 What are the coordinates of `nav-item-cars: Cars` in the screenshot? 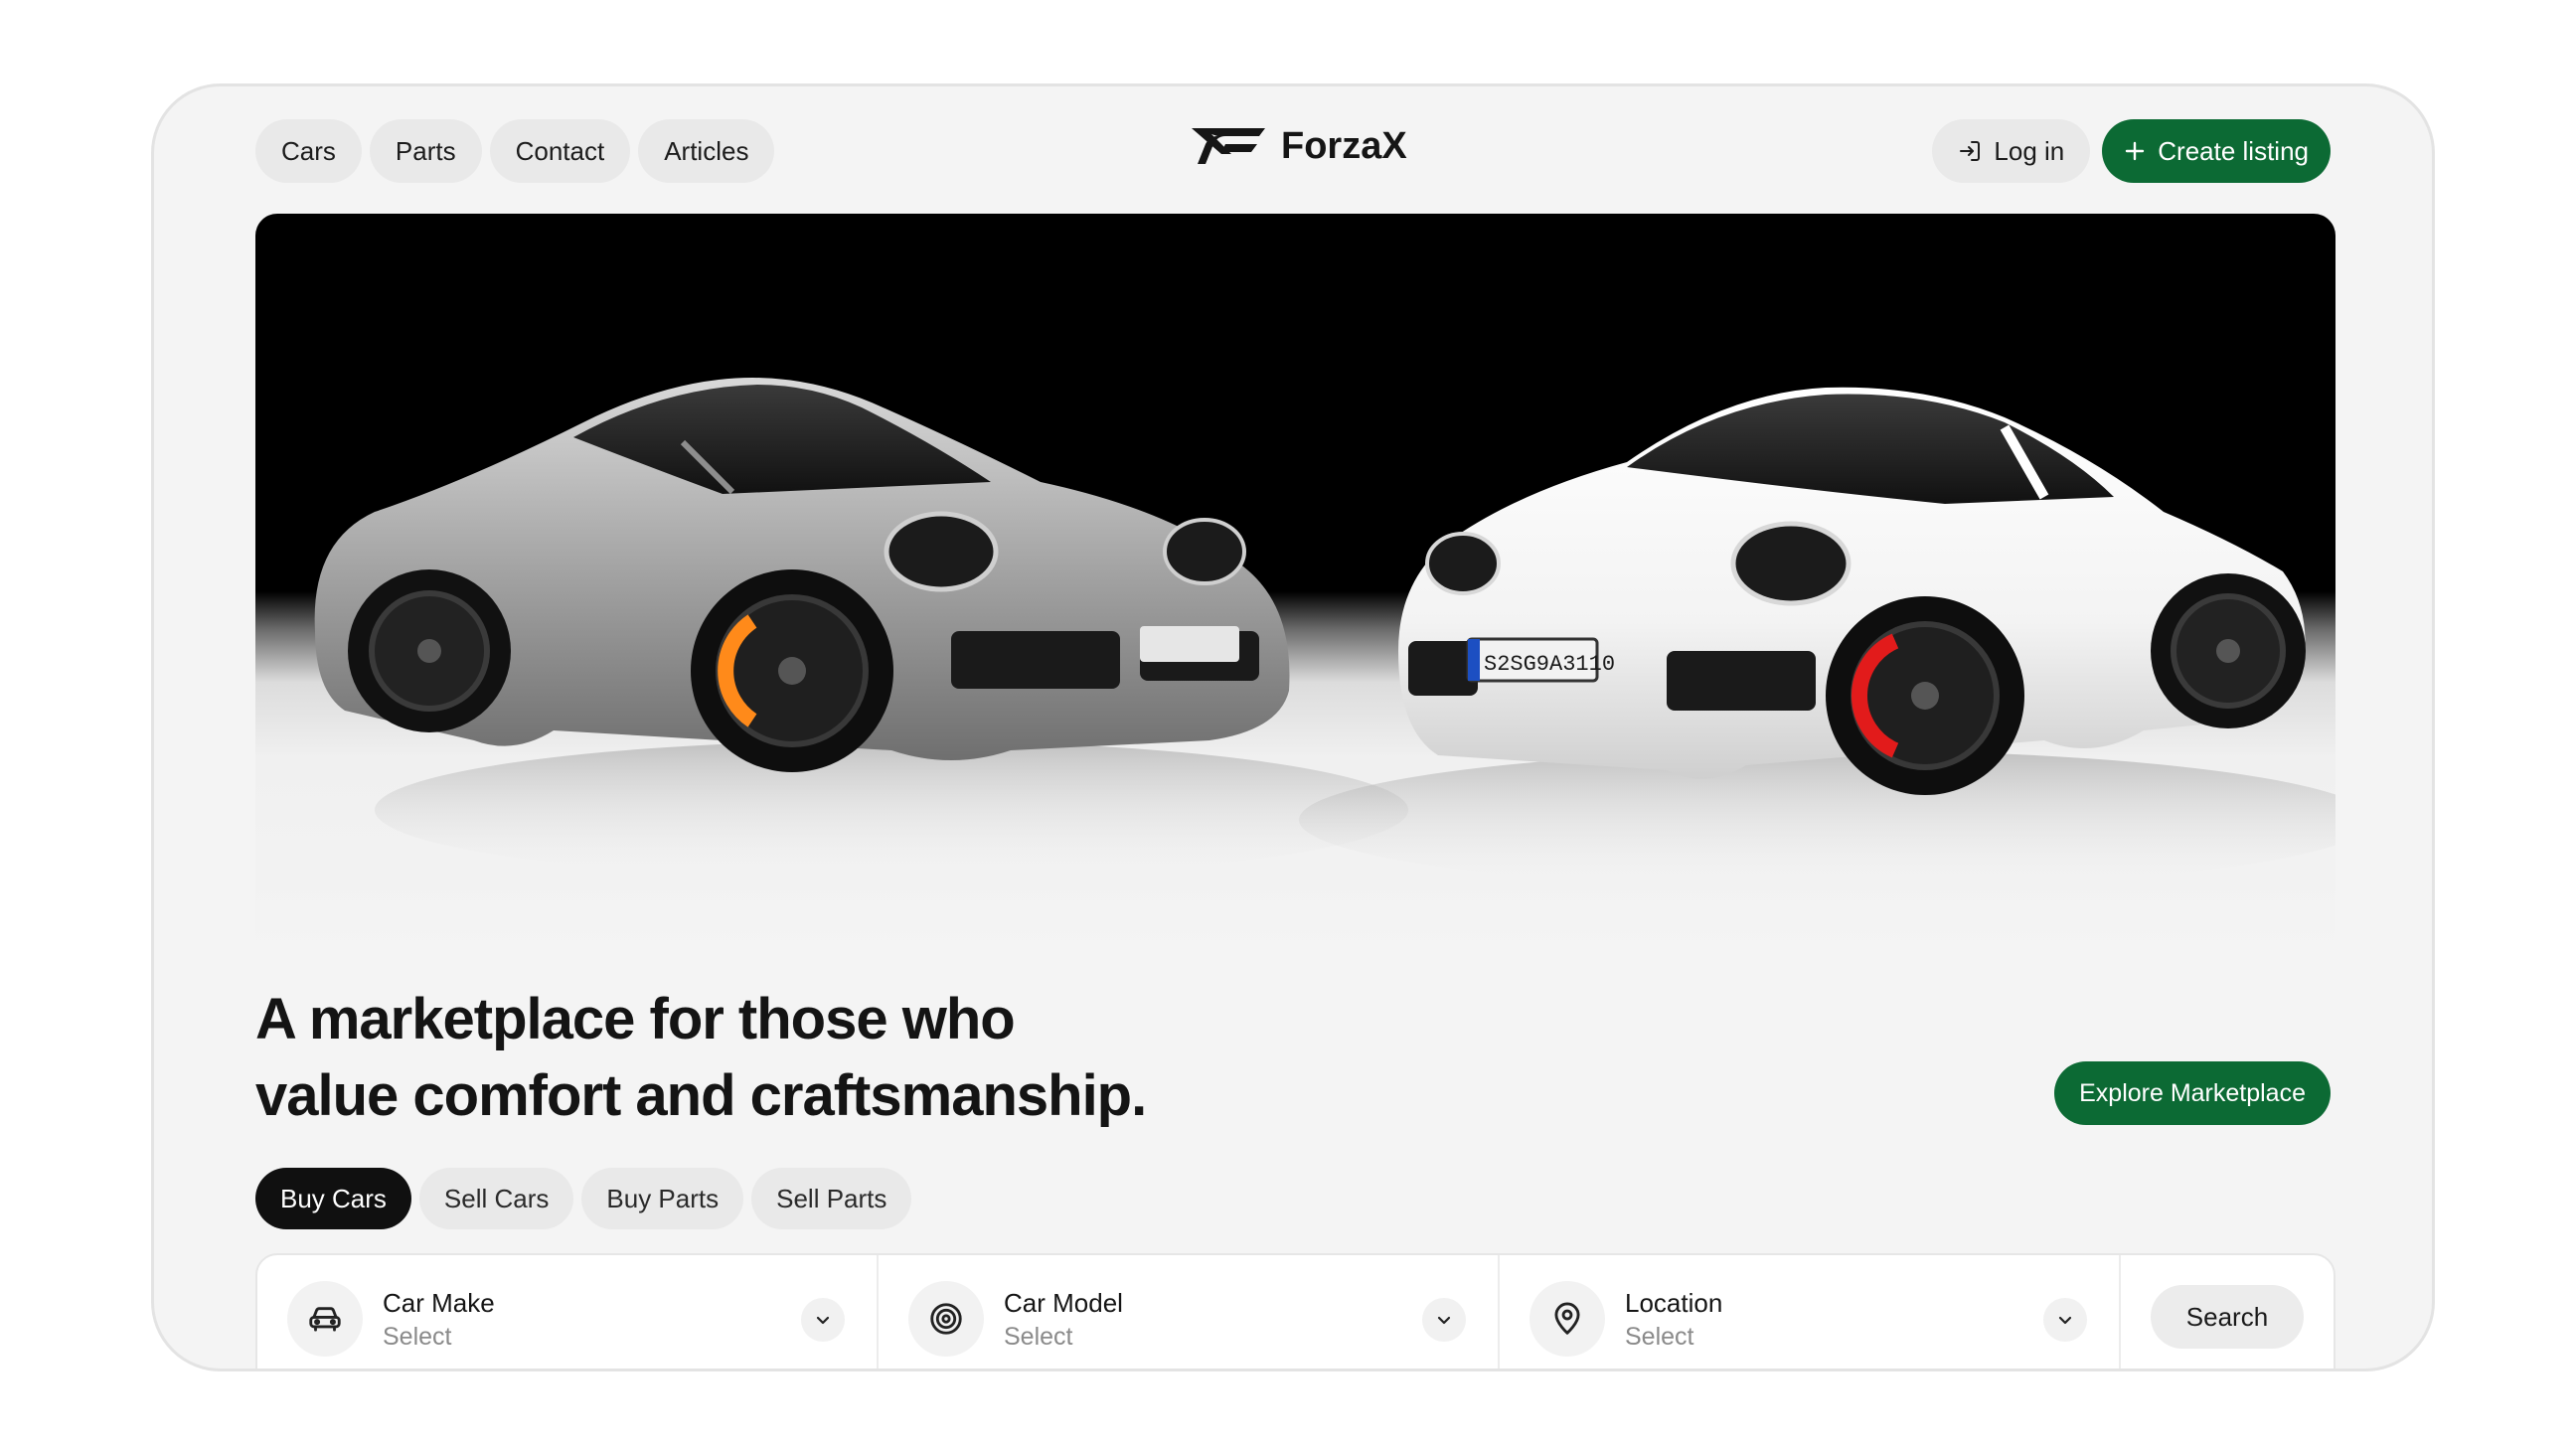 It's located at (308, 151).